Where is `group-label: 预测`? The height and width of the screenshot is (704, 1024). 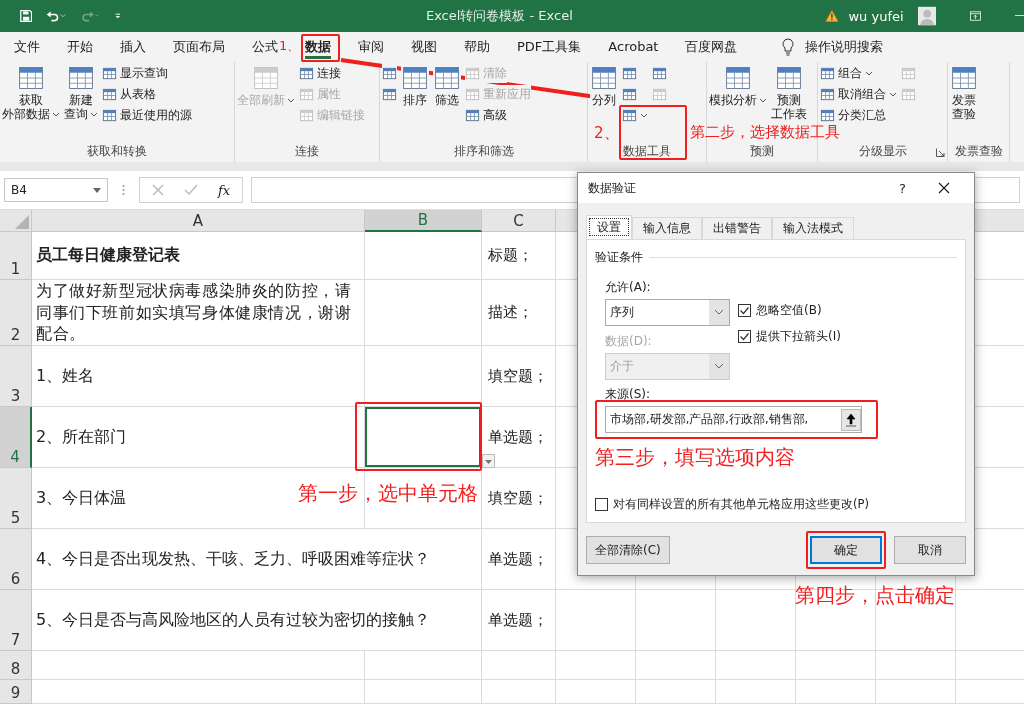 group-label: 预测 is located at coordinates (762, 151).